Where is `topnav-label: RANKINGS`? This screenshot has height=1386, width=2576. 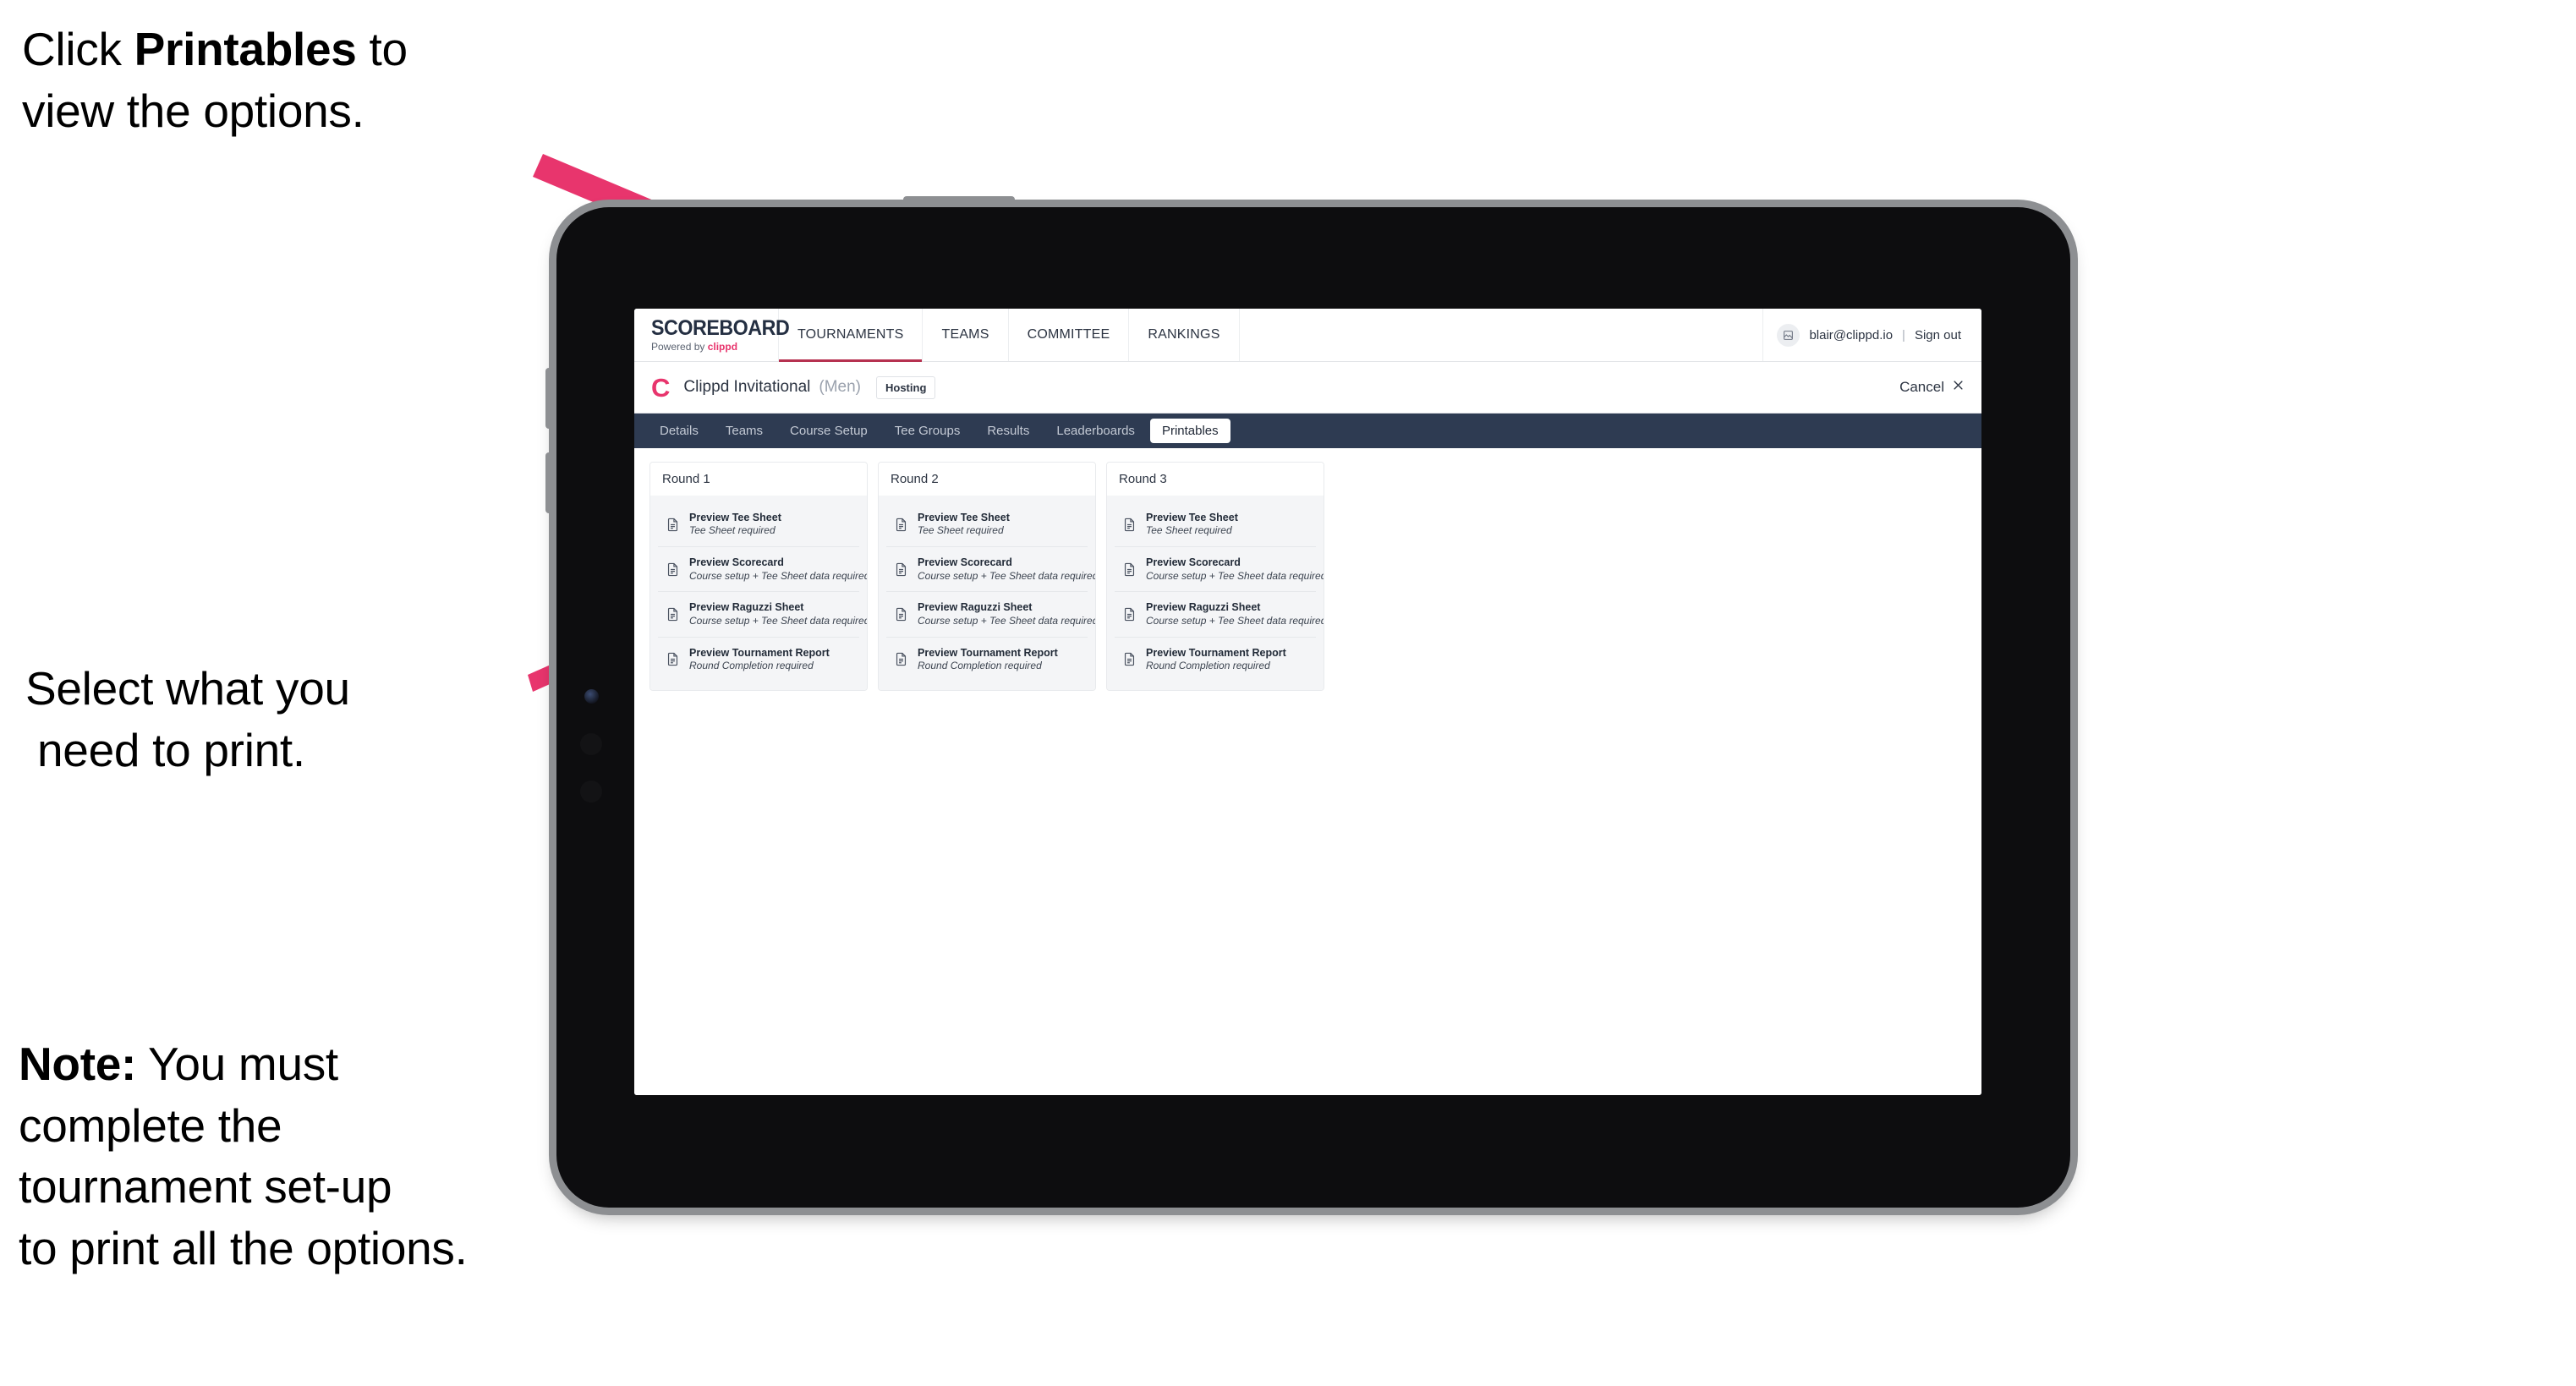
topnav-label: RANKINGS is located at coordinates (1184, 334).